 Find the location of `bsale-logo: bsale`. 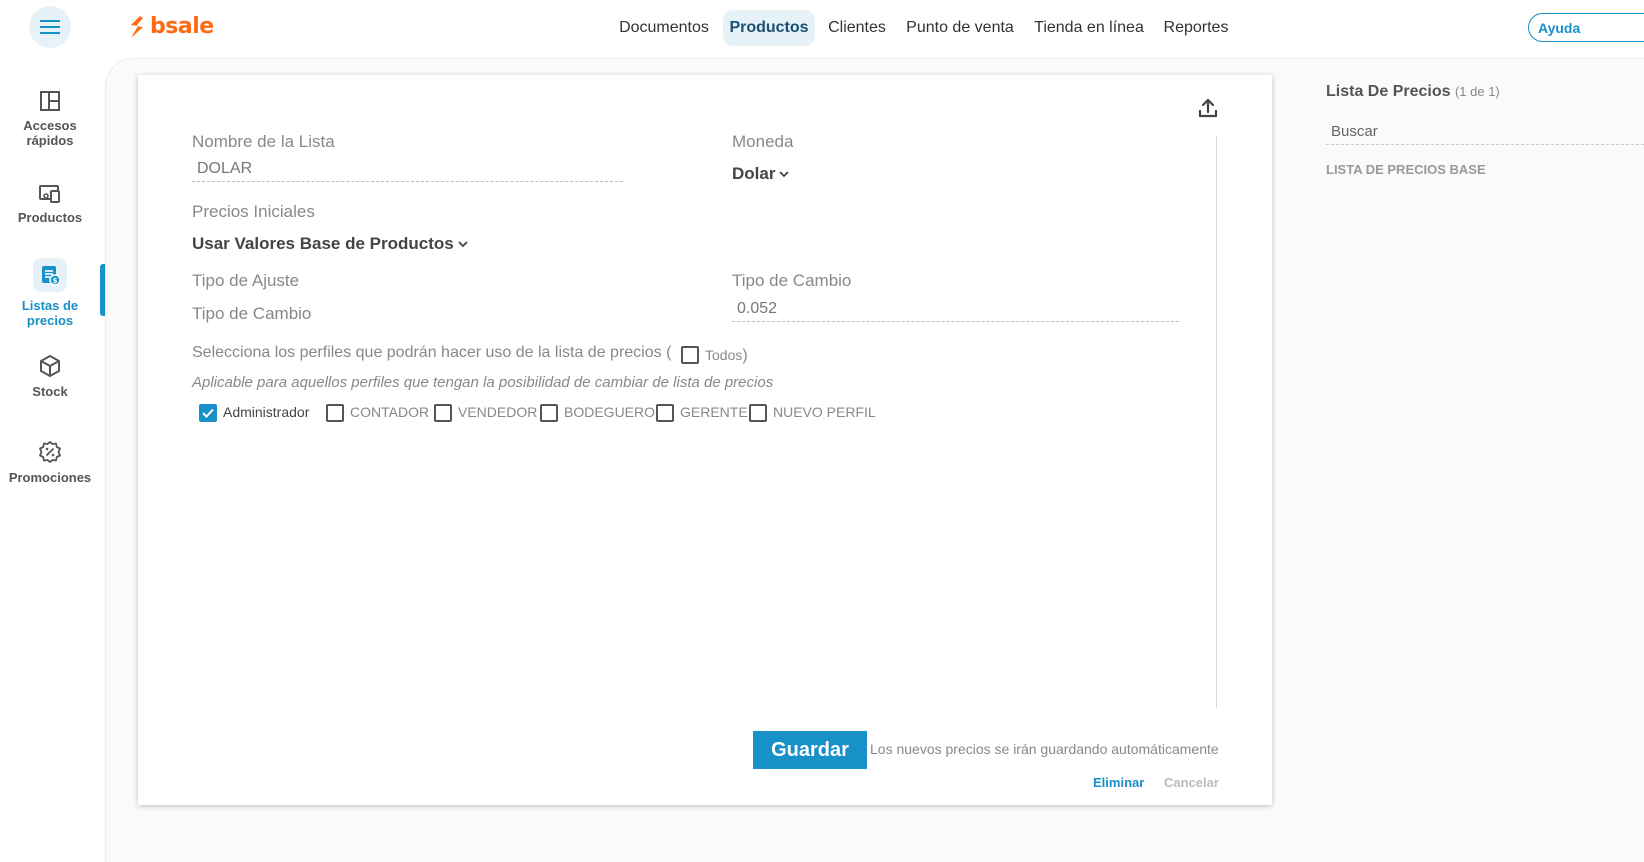

bsale-logo: bsale is located at coordinates (171, 26).